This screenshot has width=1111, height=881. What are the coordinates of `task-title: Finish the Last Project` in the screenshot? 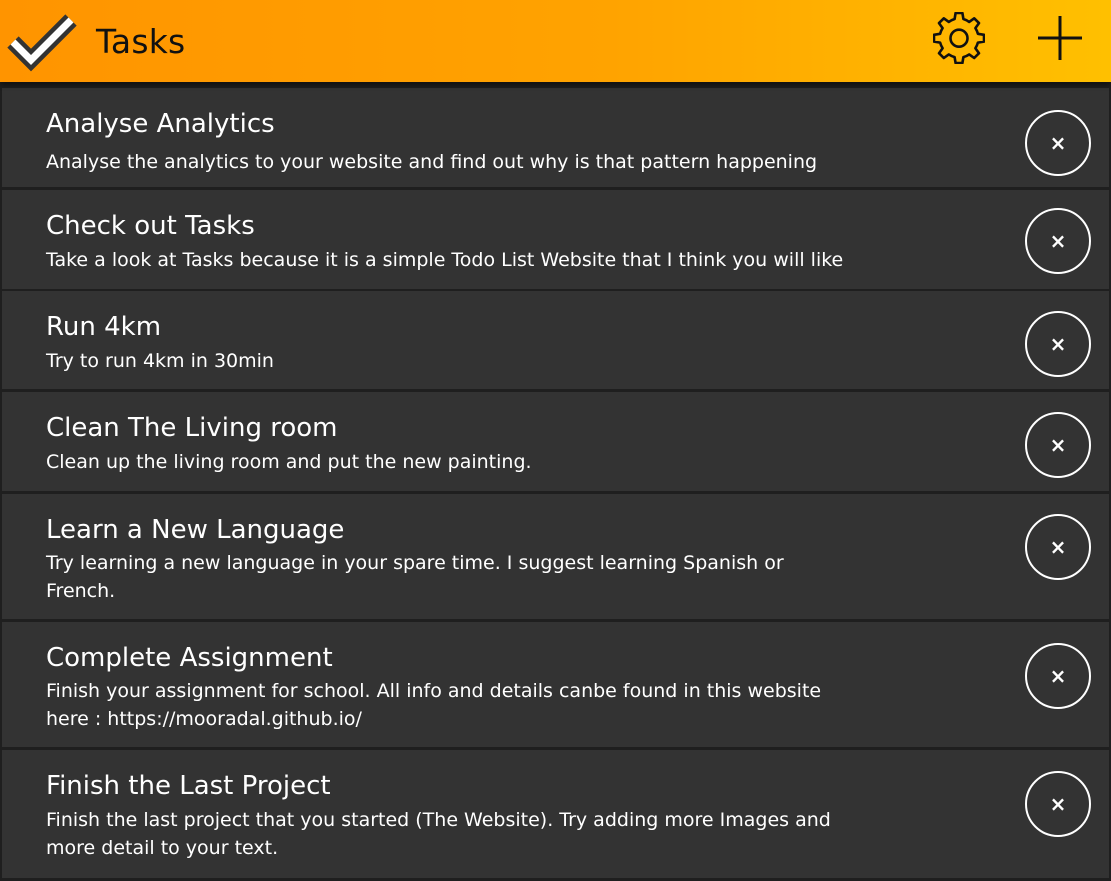 It's located at (188, 786).